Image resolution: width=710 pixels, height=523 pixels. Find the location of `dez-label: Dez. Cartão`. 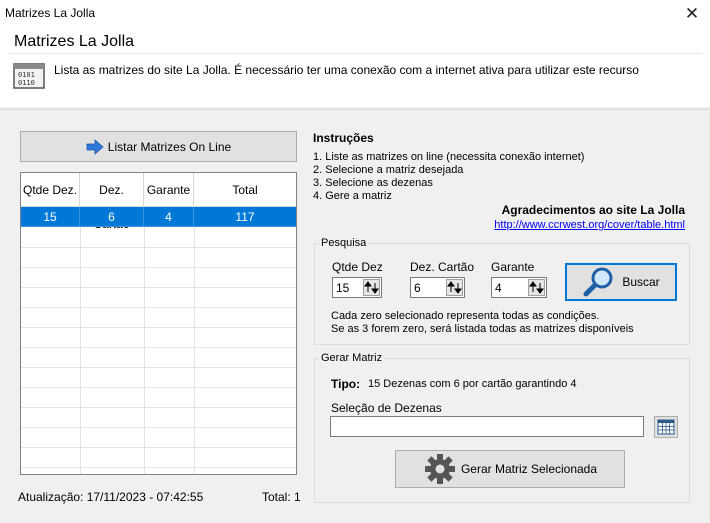

dez-label: Dez. Cartão is located at coordinates (442, 267).